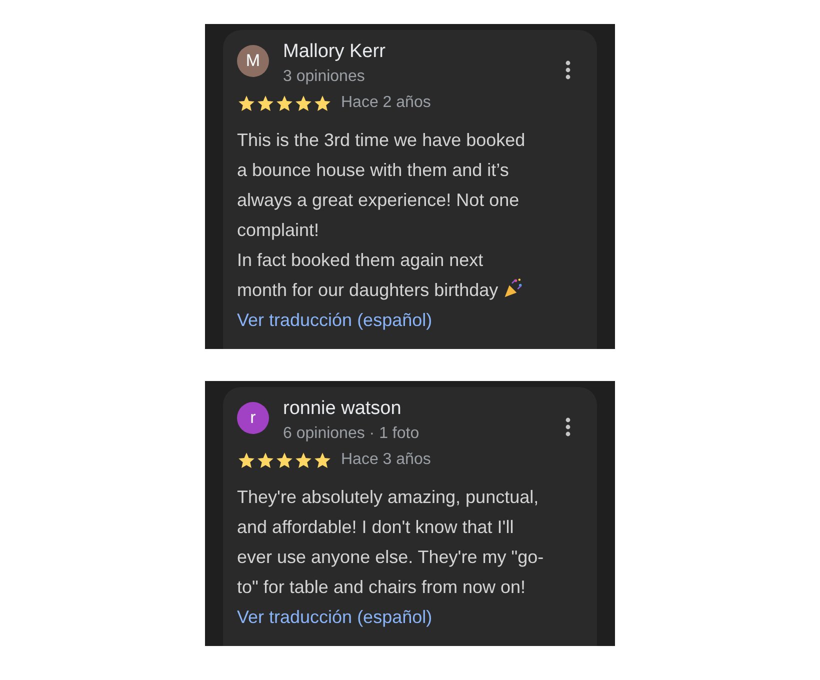 The height and width of the screenshot is (680, 820). I want to click on review-time: Hace 2 años, so click(386, 103).